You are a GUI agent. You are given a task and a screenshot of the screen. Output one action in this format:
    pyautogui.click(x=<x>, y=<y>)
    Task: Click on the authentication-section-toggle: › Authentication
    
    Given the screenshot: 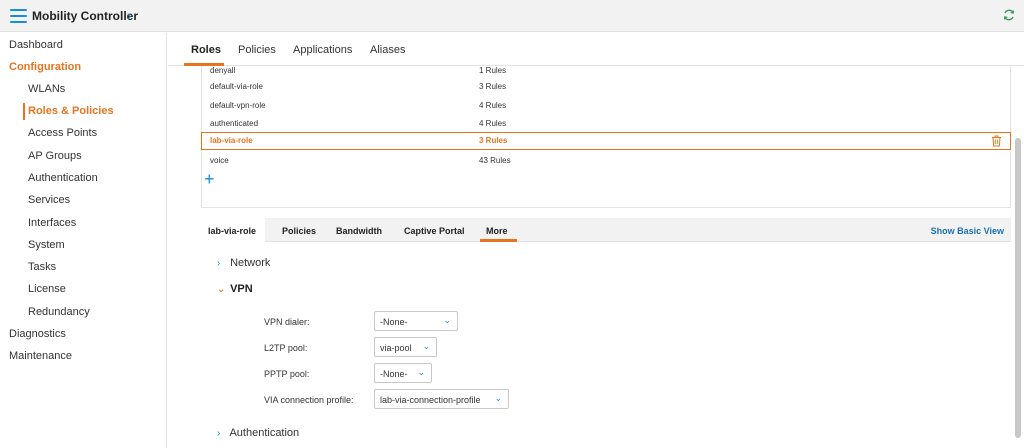 What is the action you would take?
    pyautogui.click(x=258, y=433)
    